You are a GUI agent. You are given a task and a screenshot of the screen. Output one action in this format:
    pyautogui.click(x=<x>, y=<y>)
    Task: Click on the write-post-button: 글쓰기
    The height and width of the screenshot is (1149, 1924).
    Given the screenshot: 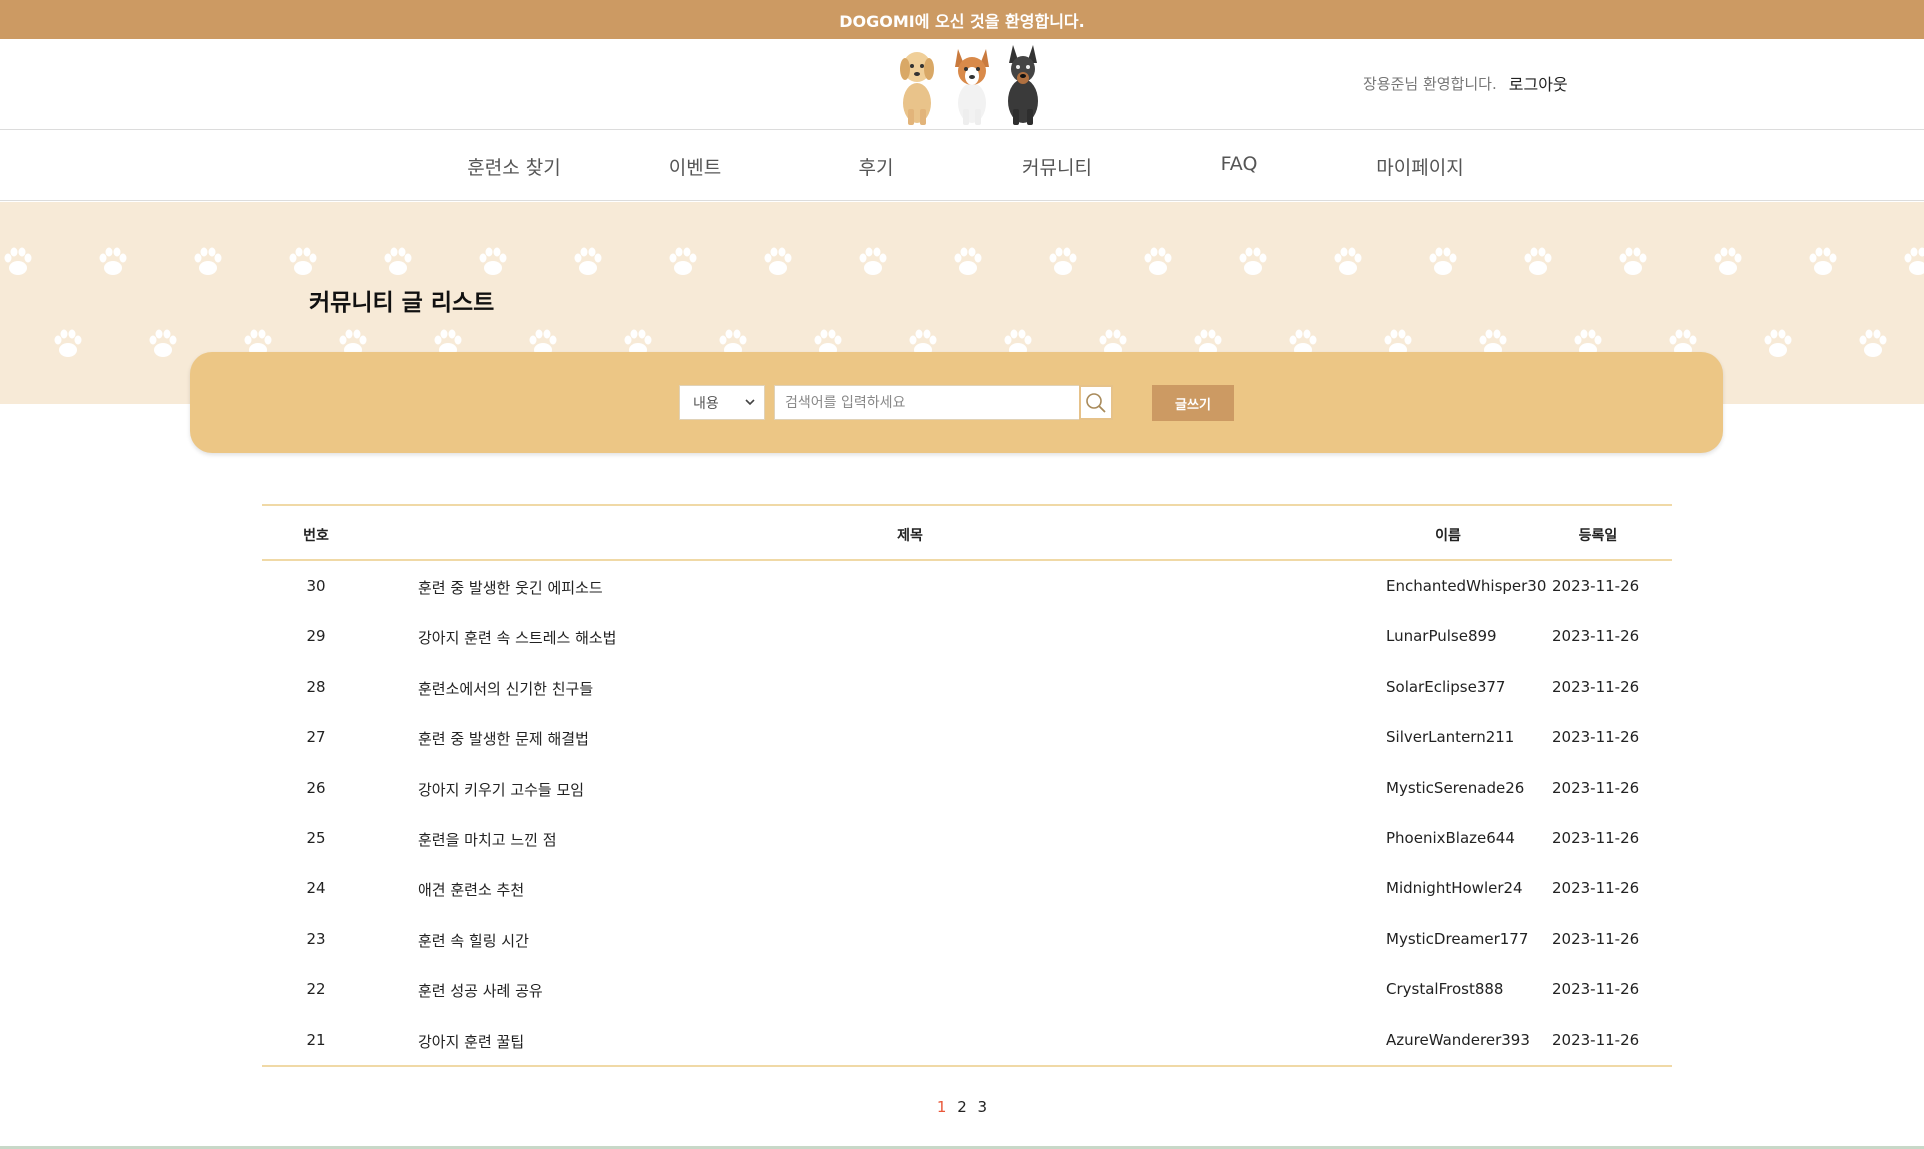 What is the action you would take?
    pyautogui.click(x=1193, y=403)
    